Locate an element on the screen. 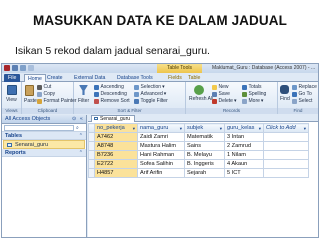  filter-button: Filter is located at coordinates (83, 101).